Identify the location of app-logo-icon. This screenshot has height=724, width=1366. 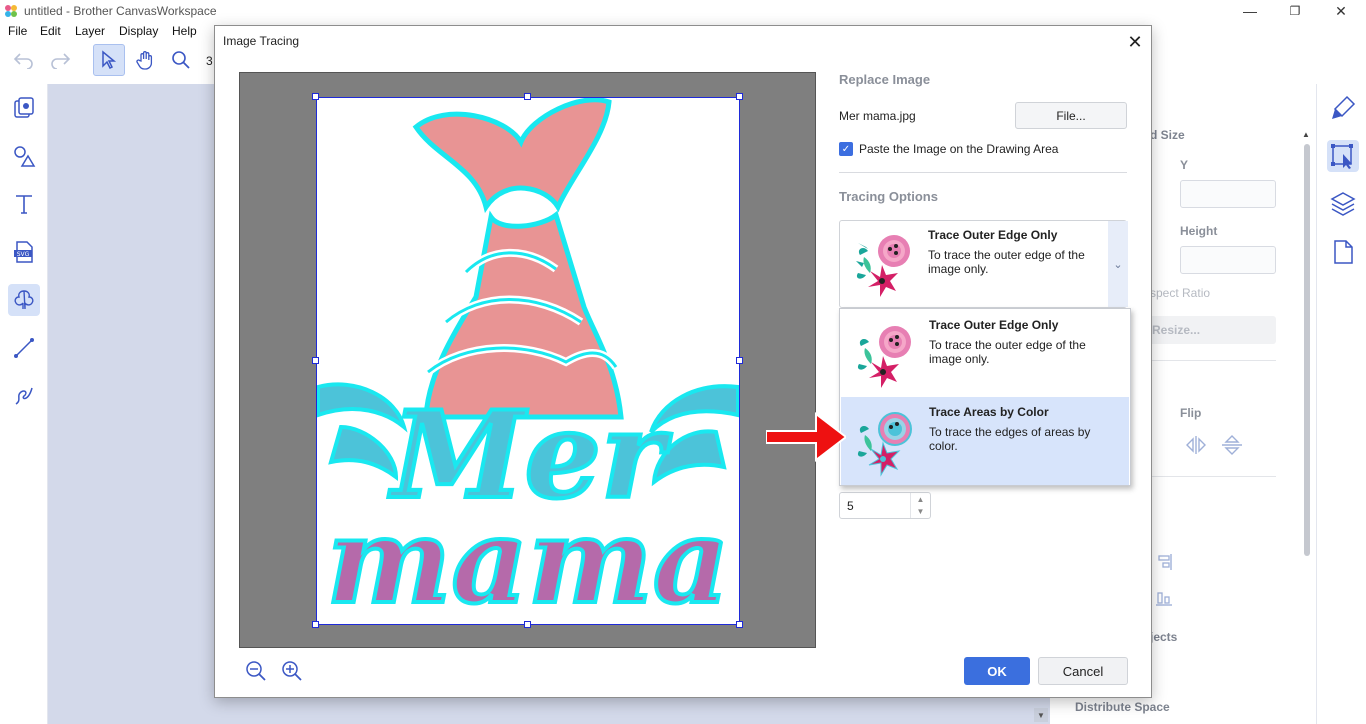
(11, 11).